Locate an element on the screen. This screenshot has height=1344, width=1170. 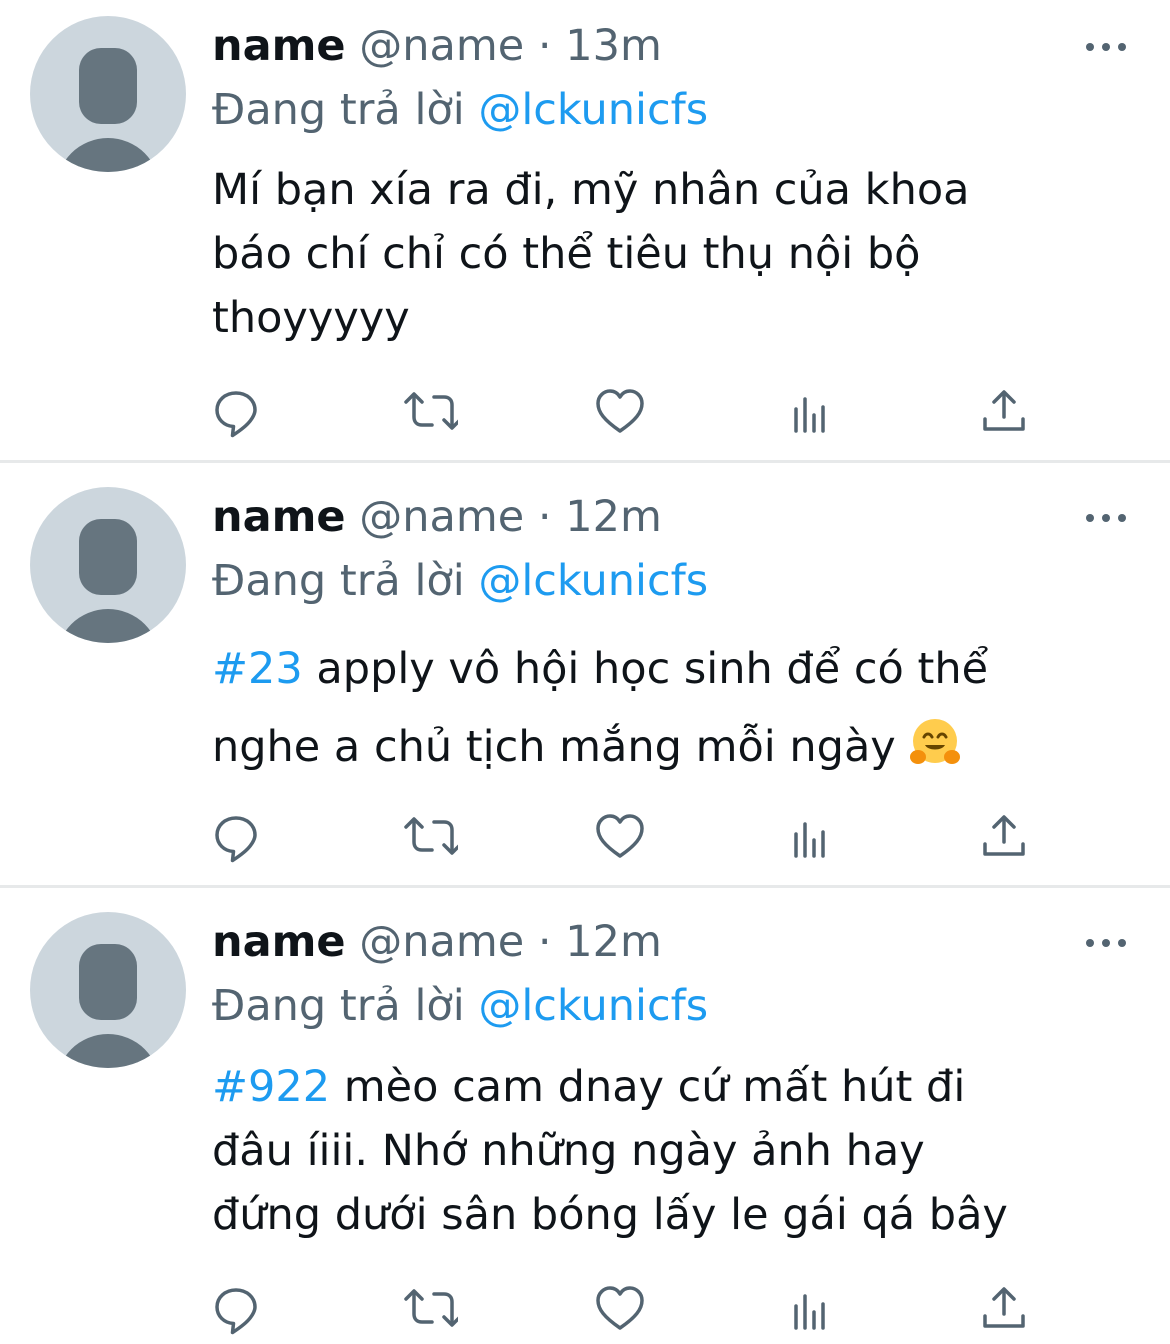
tweet-text-line: #23 apply vô hội học sinh để có thể is located at coordinates (677, 669).